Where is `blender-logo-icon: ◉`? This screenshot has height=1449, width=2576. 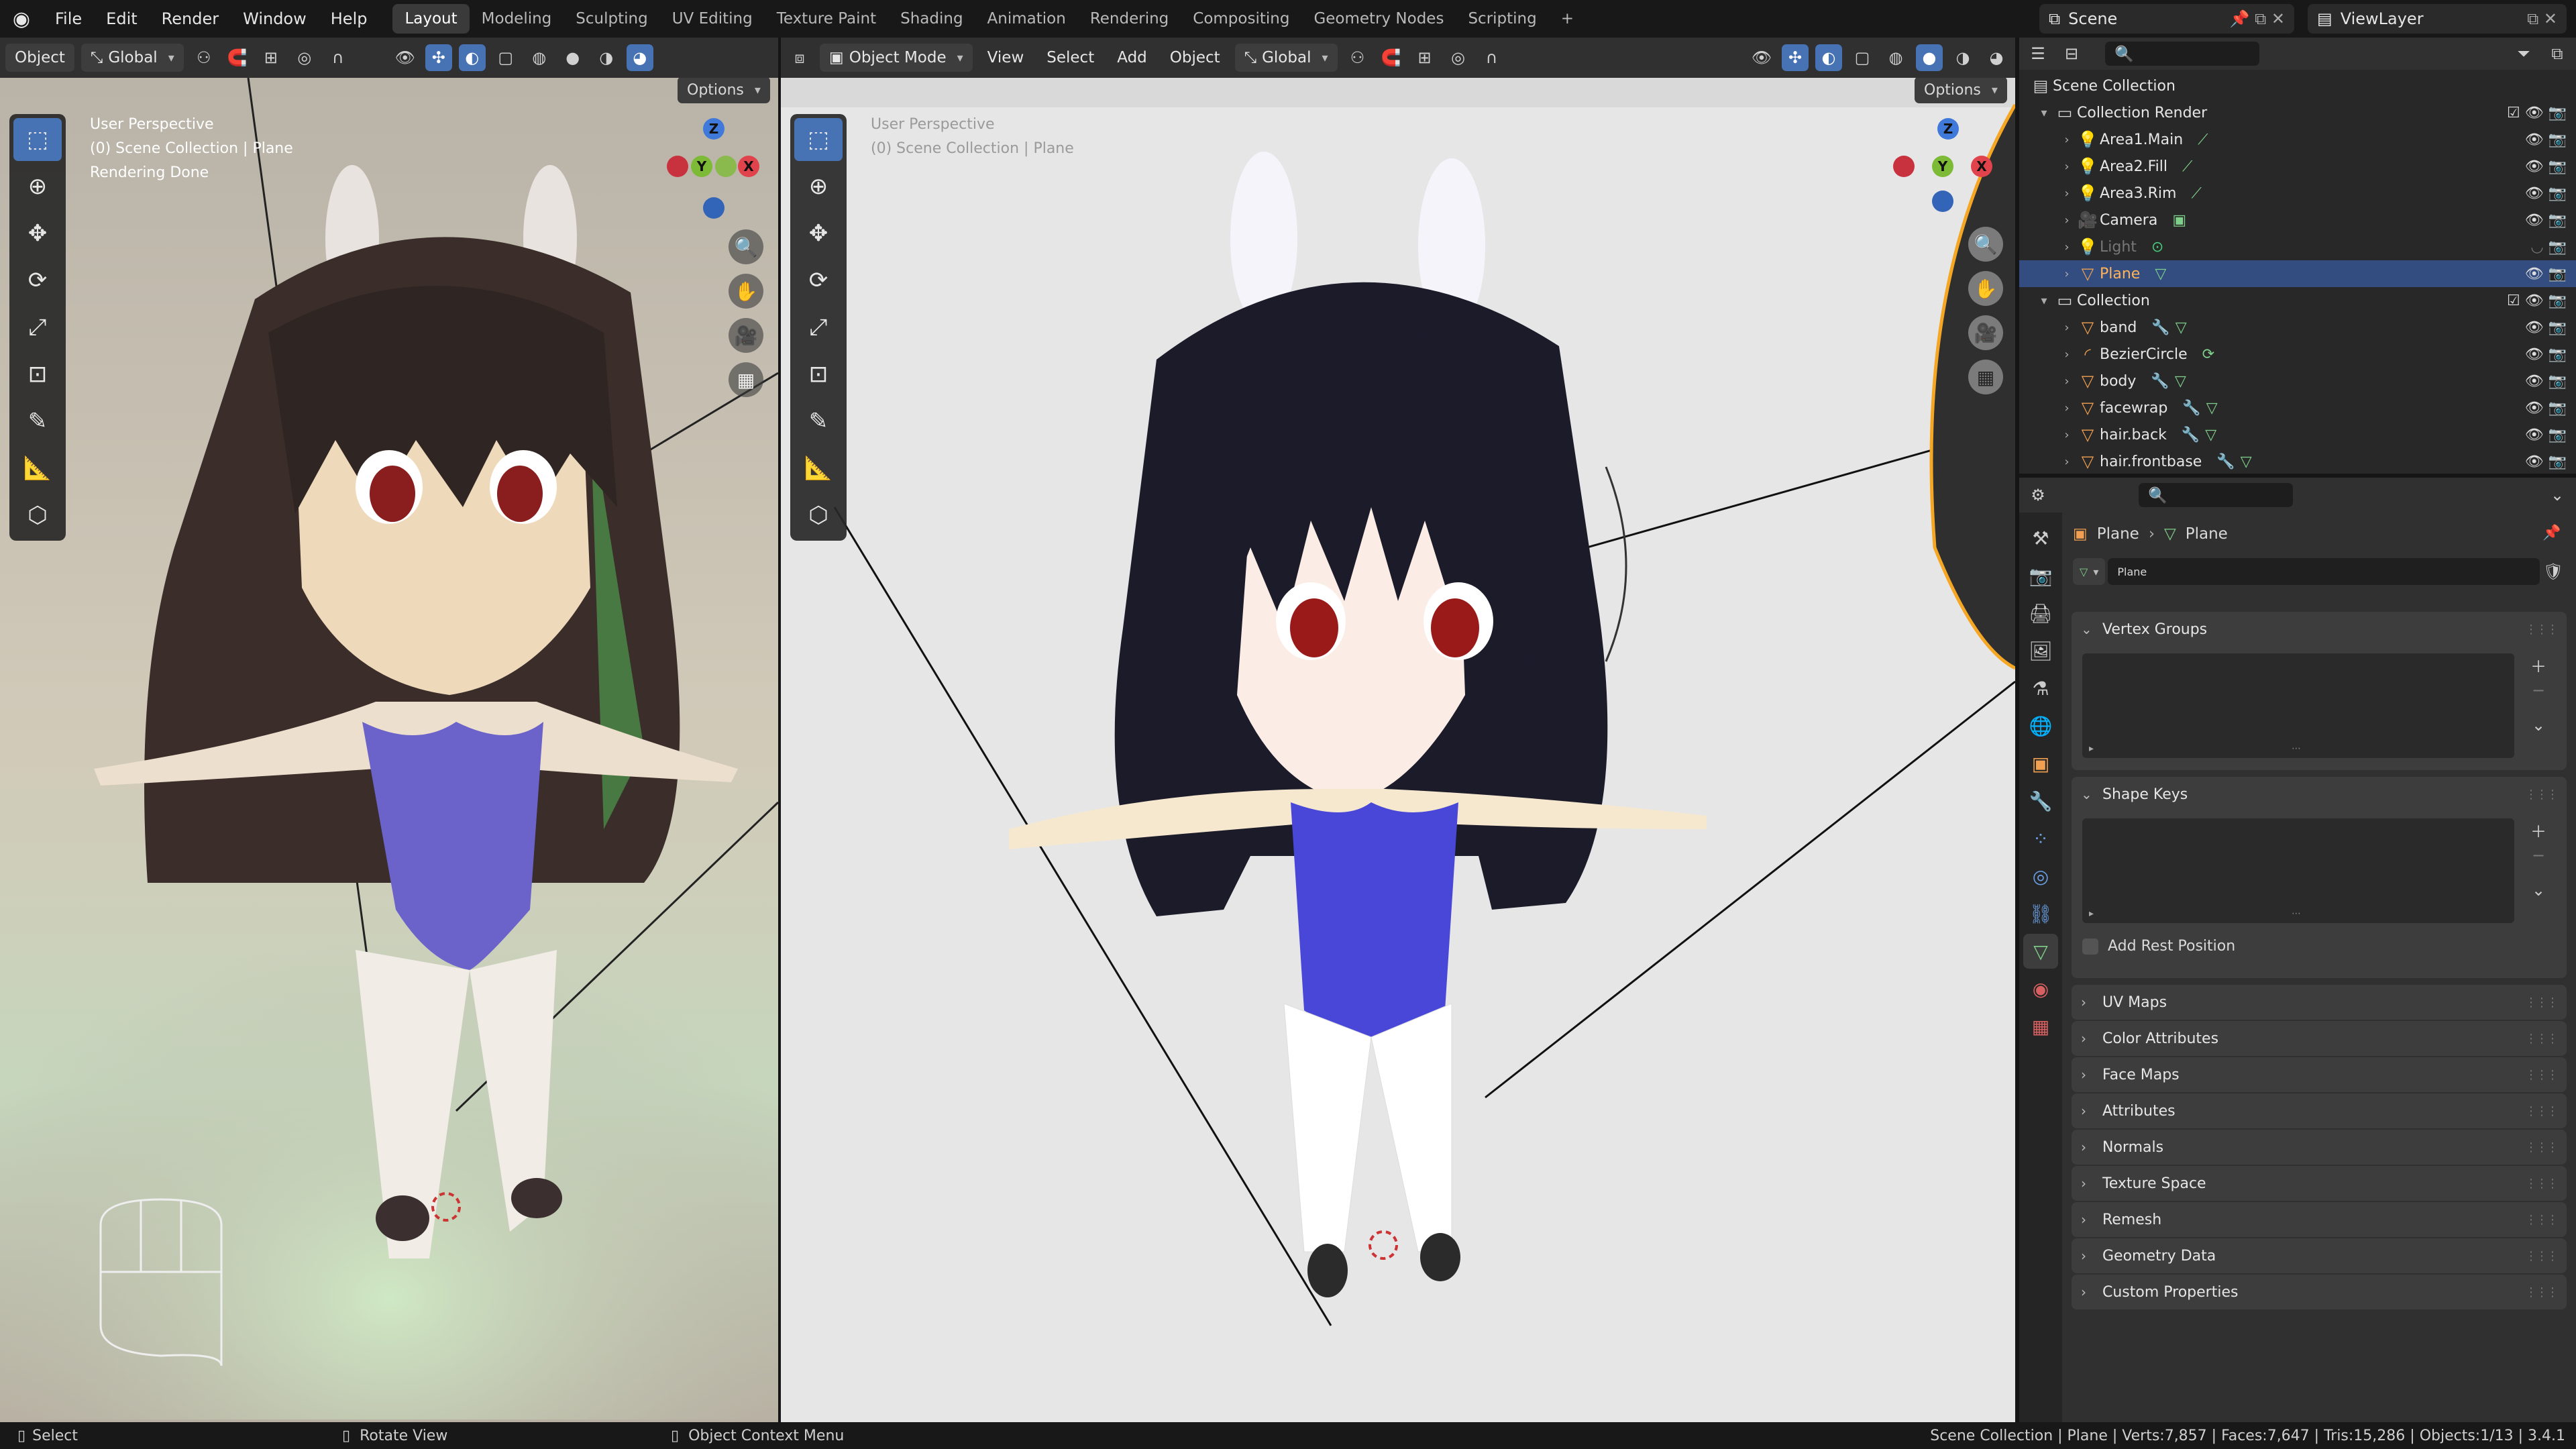 blender-logo-icon: ◉ is located at coordinates (21, 19).